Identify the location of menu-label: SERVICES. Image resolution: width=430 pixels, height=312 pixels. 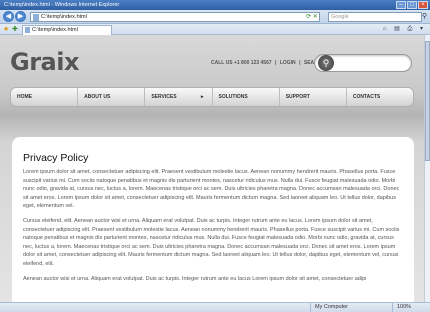
(164, 97).